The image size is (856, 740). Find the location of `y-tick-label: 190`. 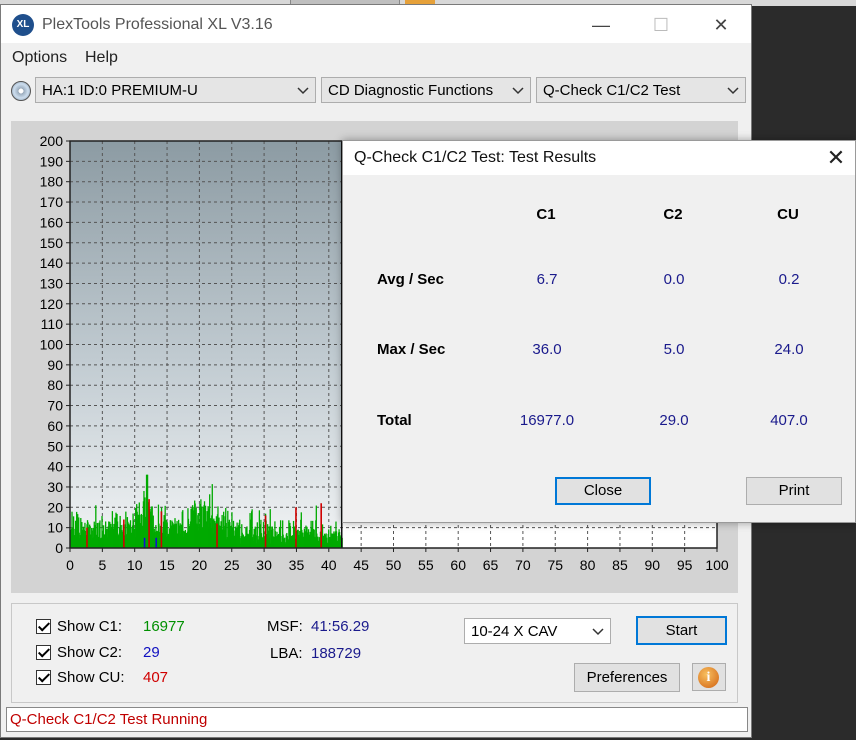

y-tick-label: 190 is located at coordinates (52, 161).